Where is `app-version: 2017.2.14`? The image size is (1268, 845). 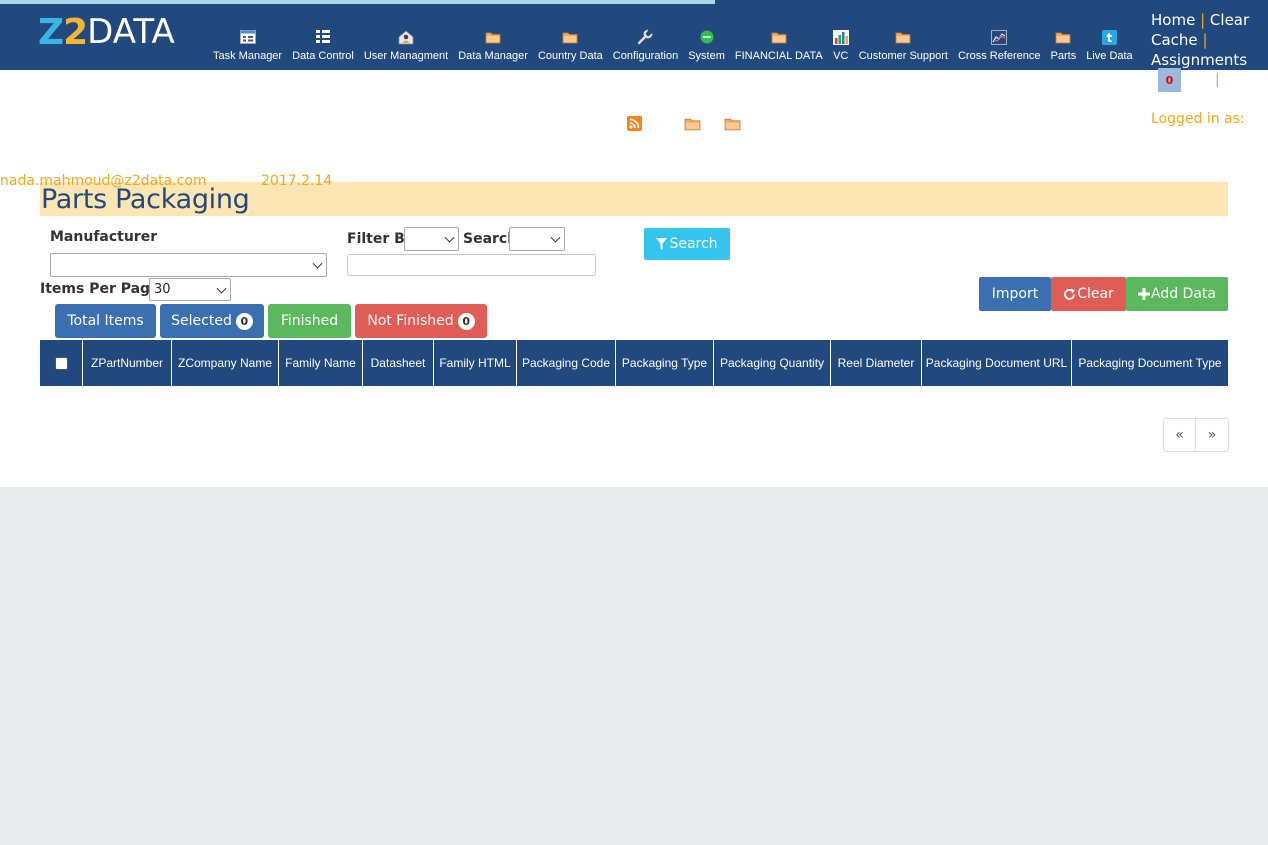 app-version: 2017.2.14 is located at coordinates (297, 181).